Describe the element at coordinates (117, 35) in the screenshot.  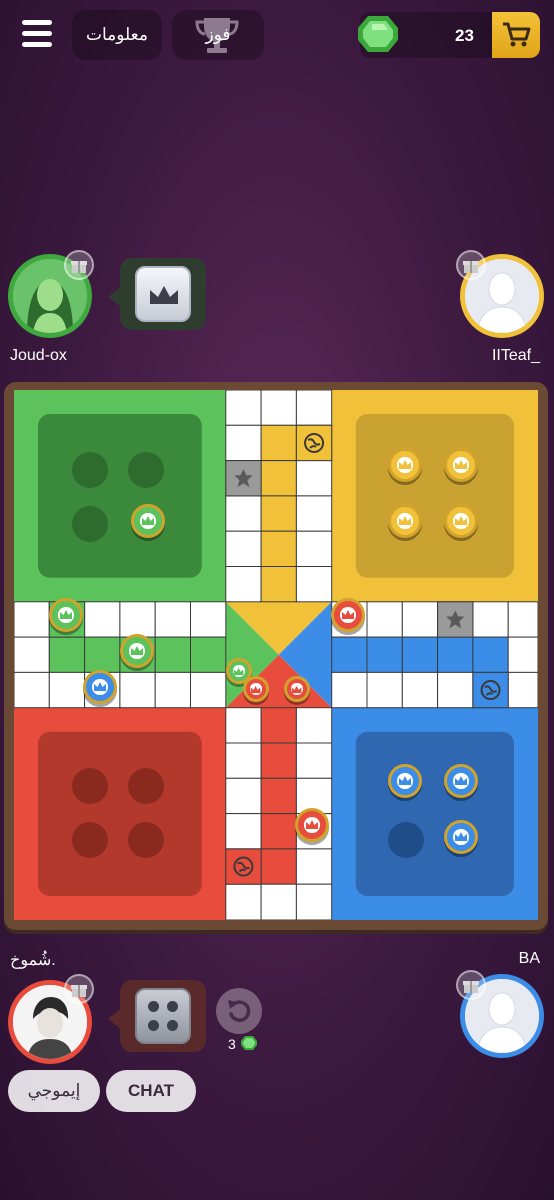
I see `info-button: معلومات` at that location.